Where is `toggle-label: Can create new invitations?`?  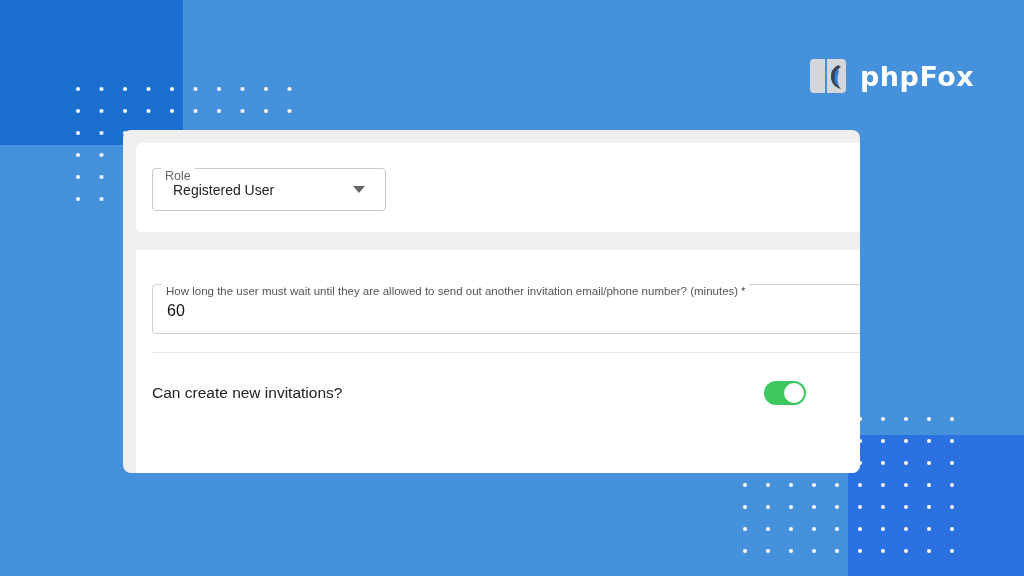 toggle-label: Can create new invitations? is located at coordinates (247, 393).